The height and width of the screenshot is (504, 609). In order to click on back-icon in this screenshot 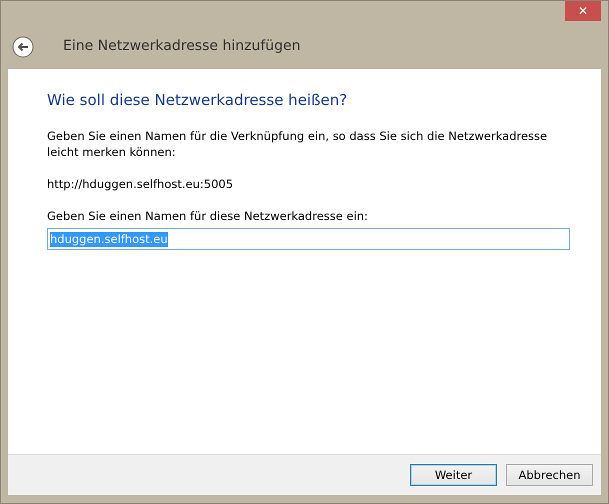, I will do `click(23, 47)`.